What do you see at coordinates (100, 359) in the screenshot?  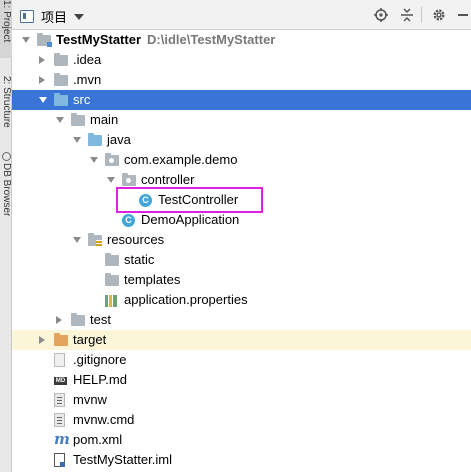 I see `tree-item-label: .gitignore` at bounding box center [100, 359].